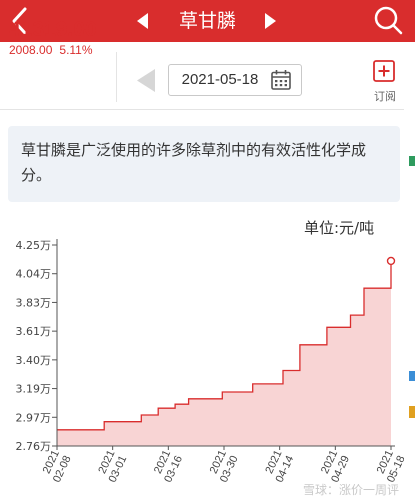  I want to click on page-title: 草甘膦, so click(207, 21).